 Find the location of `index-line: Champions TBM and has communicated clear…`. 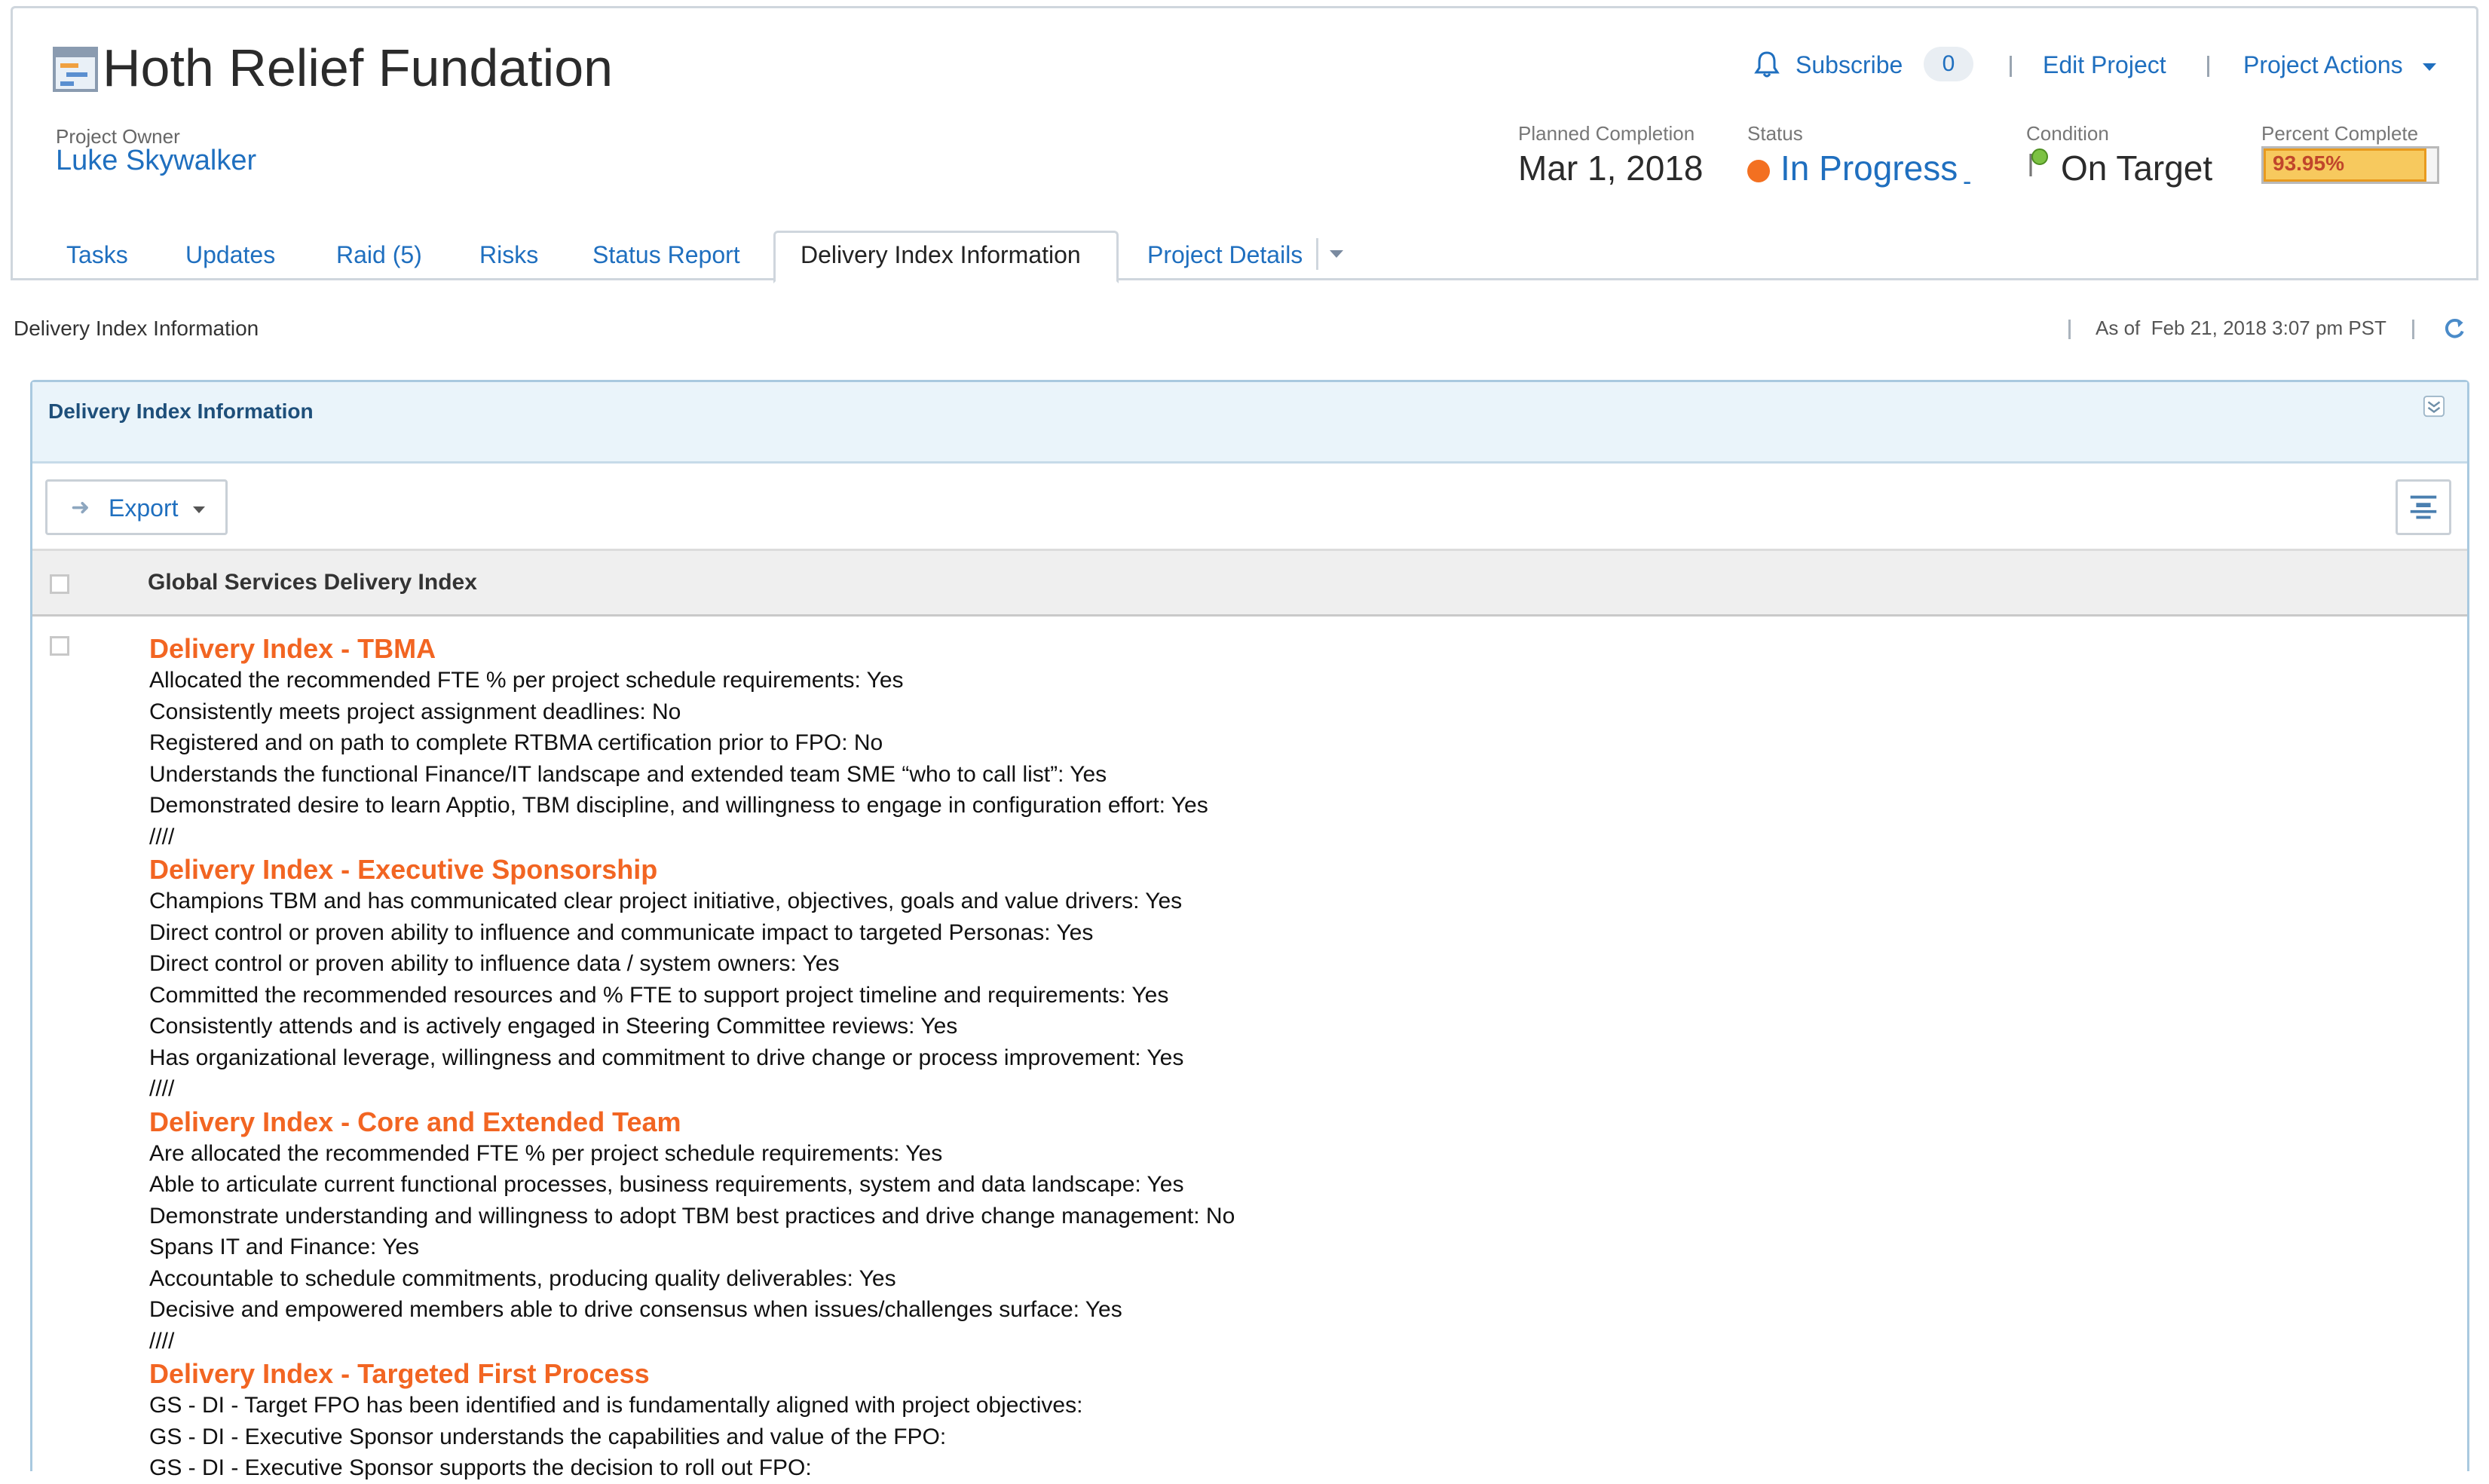

index-line: Champions TBM and has communicated clear… is located at coordinates (666, 901).